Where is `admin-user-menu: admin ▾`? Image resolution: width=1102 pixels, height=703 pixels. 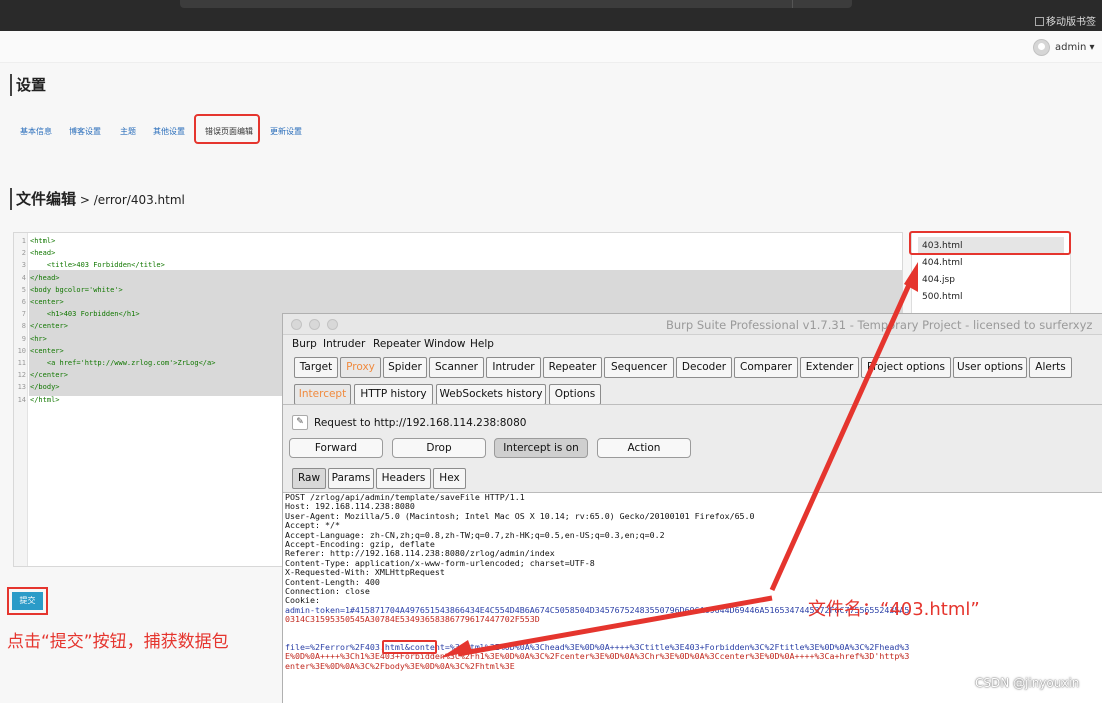
admin-user-menu: admin ▾ is located at coordinates (1075, 47).